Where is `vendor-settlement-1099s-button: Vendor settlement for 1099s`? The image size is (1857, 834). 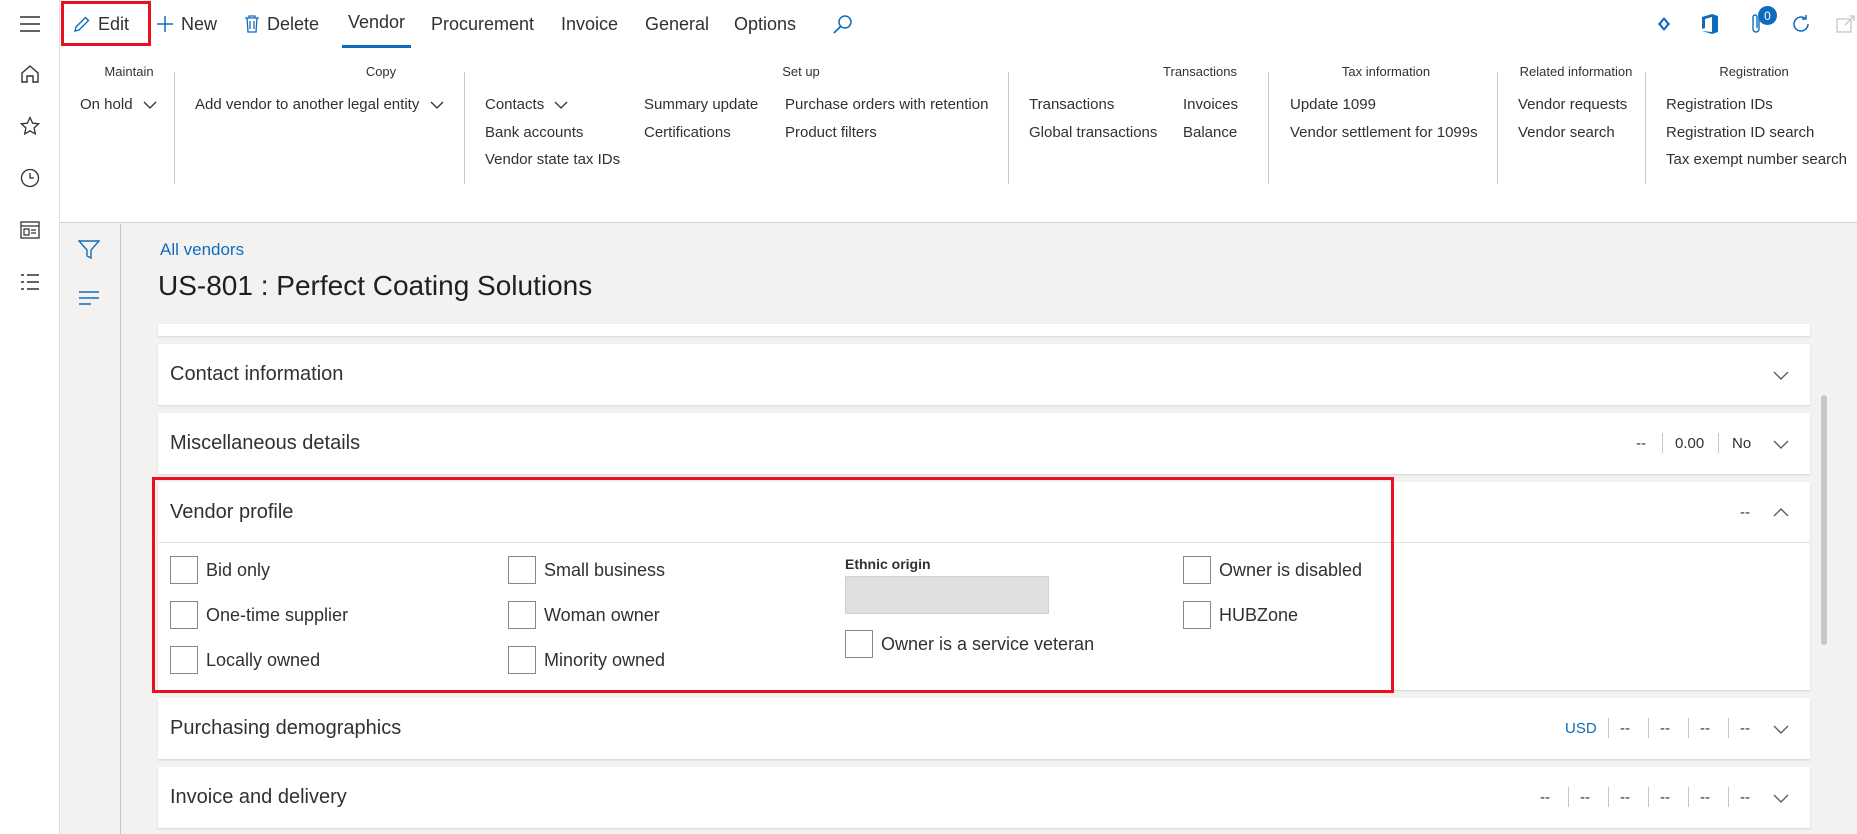 vendor-settlement-1099s-button: Vendor settlement for 1099s is located at coordinates (1384, 132).